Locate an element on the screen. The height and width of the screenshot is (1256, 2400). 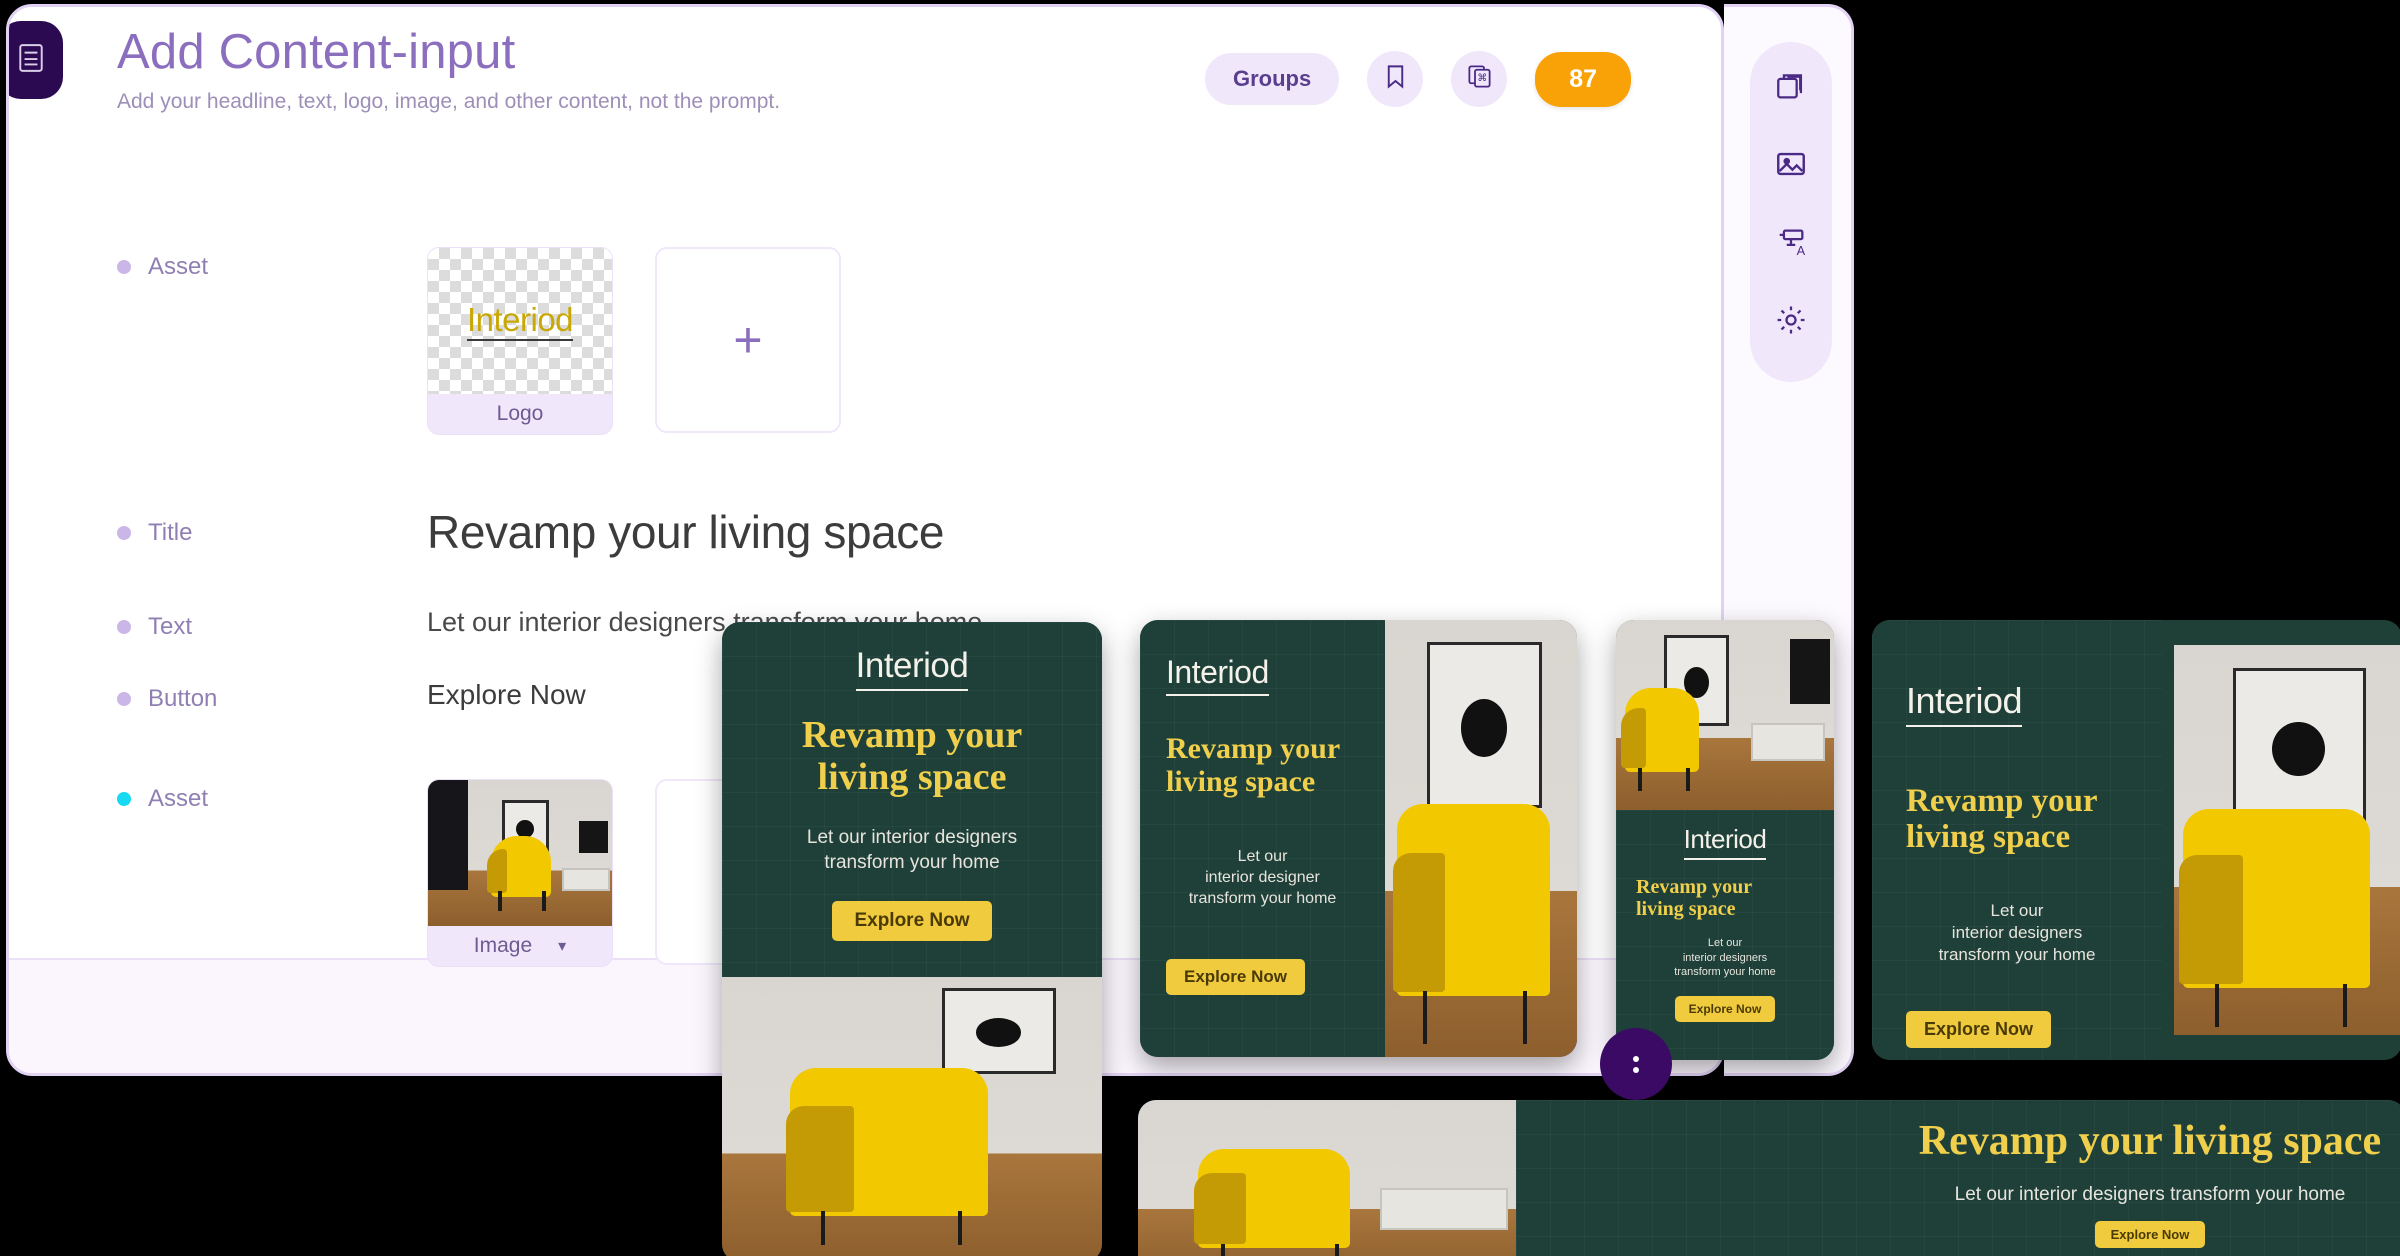
bookmark-icon is located at coordinates (1395, 79).